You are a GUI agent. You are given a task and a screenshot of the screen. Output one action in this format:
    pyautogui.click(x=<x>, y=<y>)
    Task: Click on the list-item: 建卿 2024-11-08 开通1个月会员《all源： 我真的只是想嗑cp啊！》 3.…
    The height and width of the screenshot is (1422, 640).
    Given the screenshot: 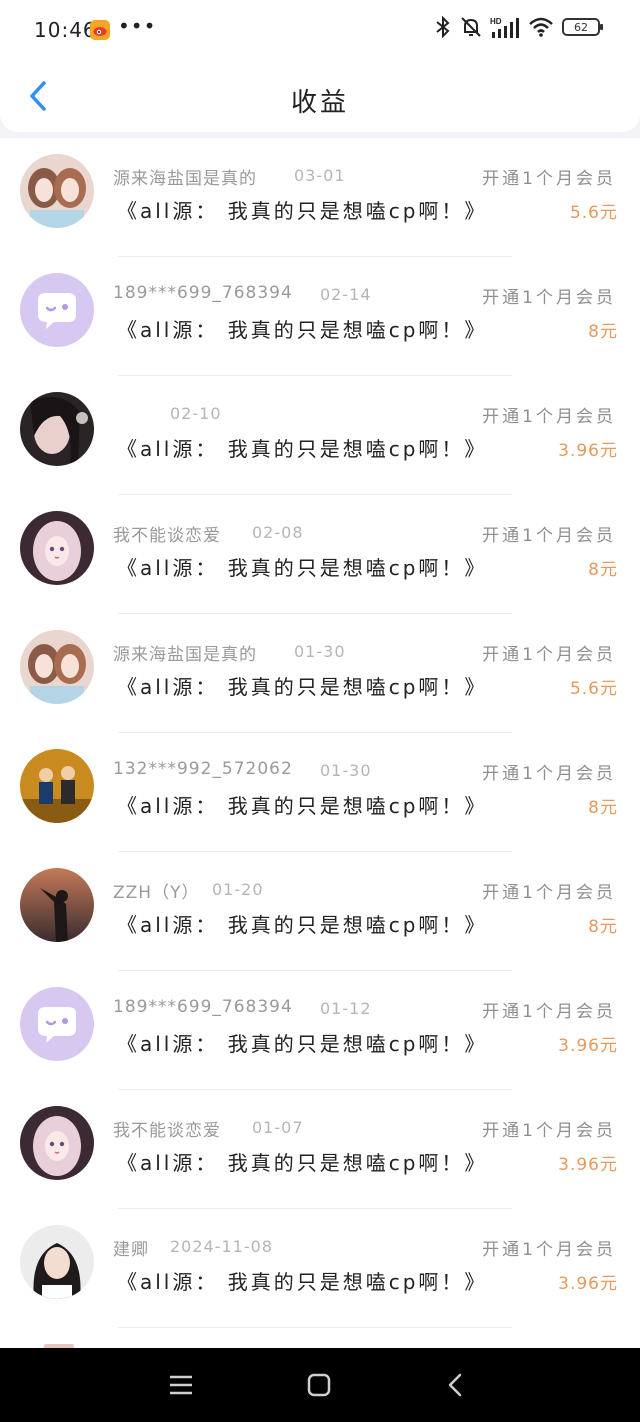 What is the action you would take?
    pyautogui.click(x=320, y=1268)
    